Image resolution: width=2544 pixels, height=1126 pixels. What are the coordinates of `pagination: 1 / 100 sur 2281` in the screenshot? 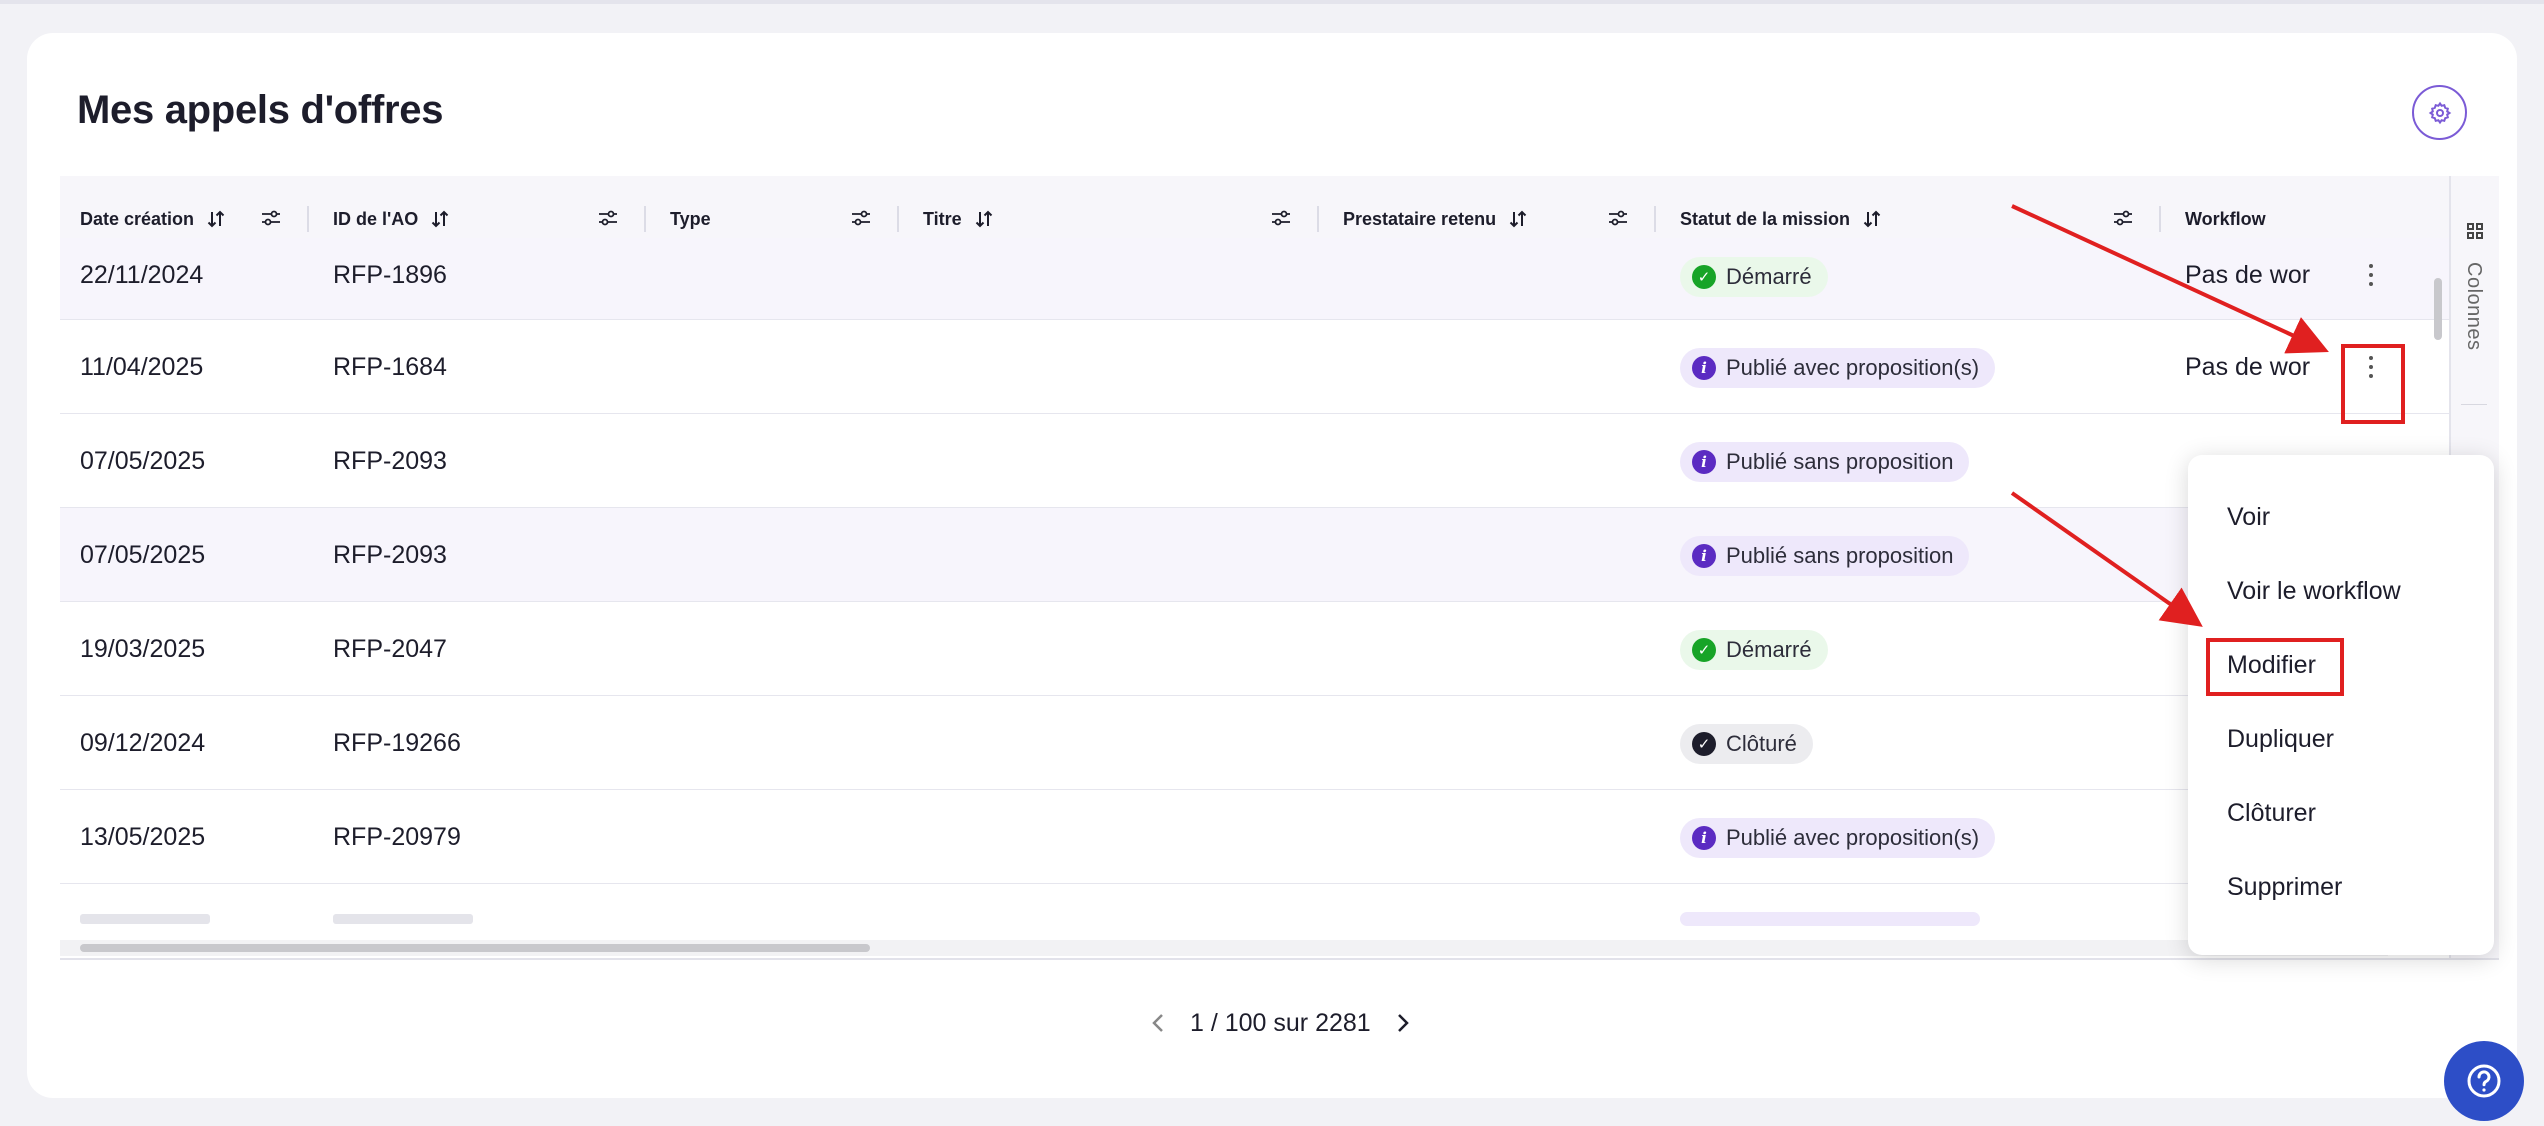 It's located at (1280, 1023).